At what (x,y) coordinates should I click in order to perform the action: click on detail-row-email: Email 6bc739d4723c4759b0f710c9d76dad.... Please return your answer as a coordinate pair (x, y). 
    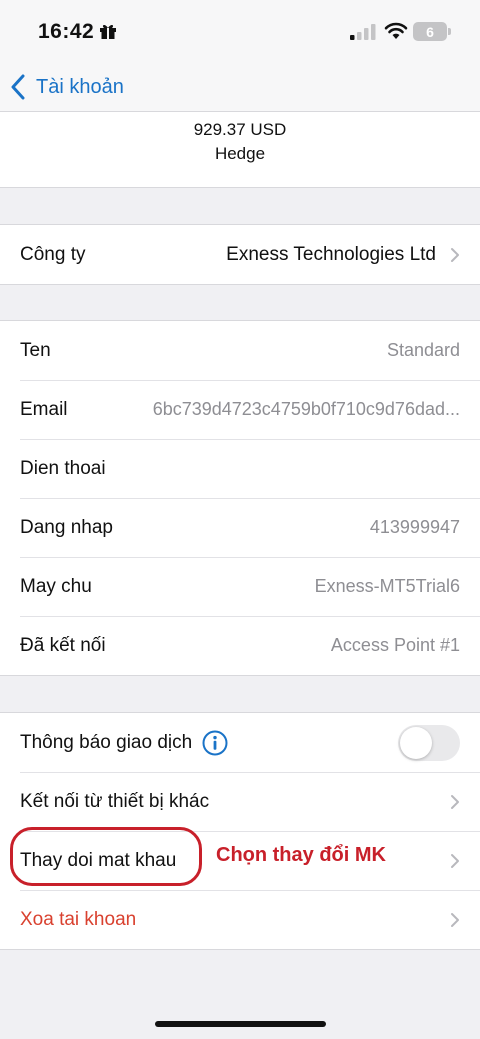
    Looking at the image, I should click on (240, 409).